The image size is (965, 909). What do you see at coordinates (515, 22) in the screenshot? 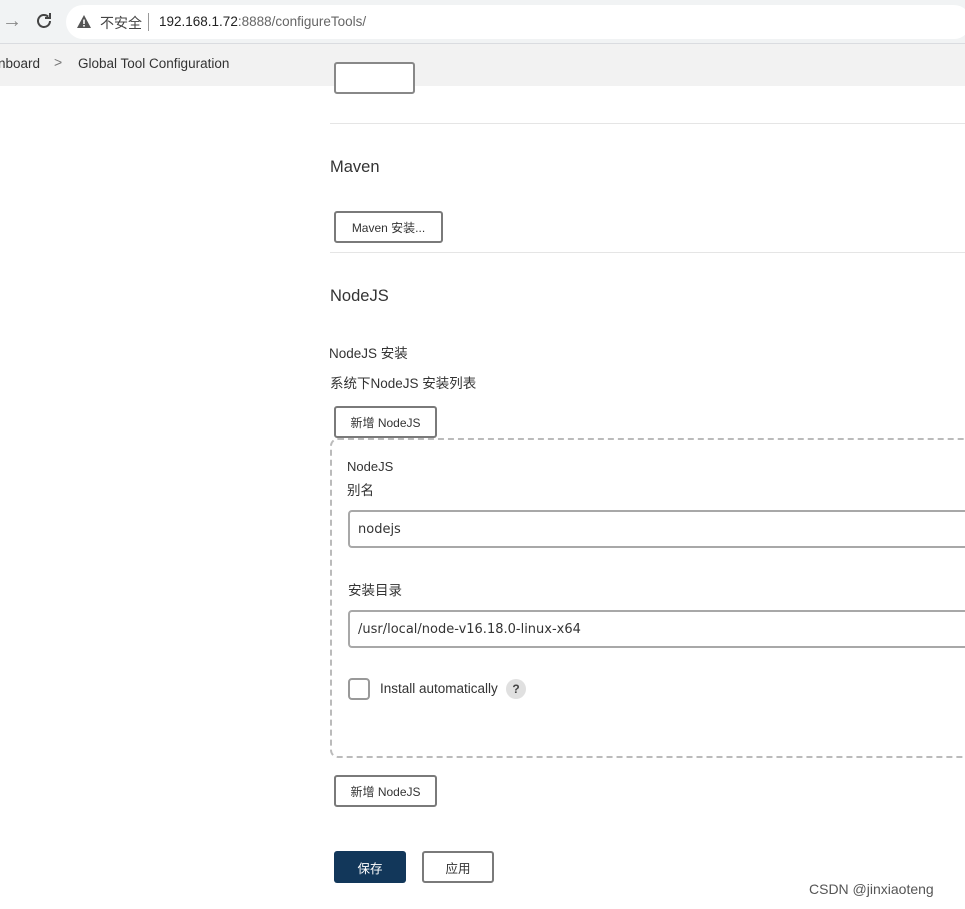
I see `address-bar: 不安全 192.168.1.72:8888/configureTools/` at bounding box center [515, 22].